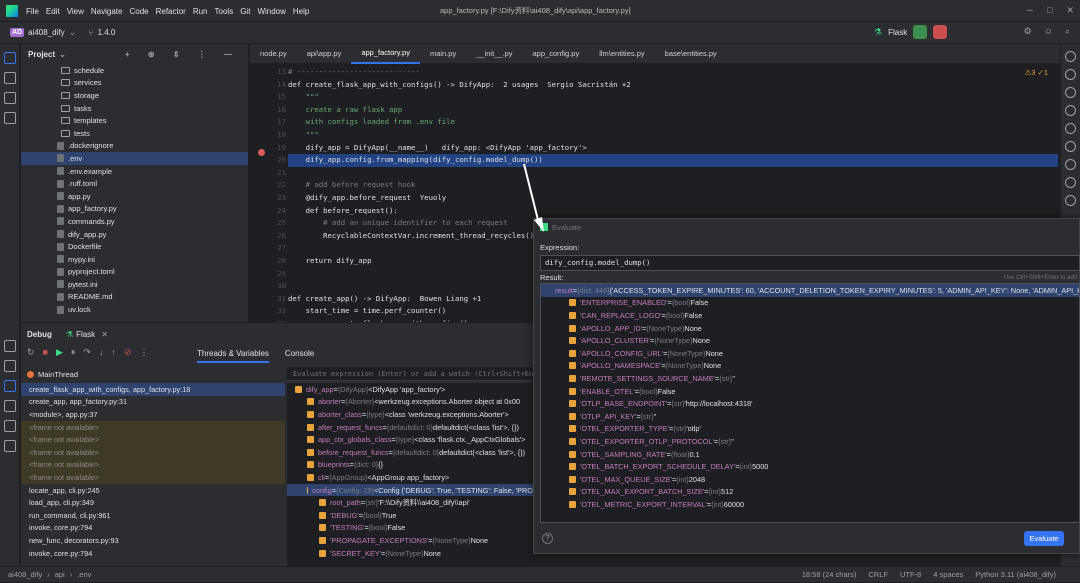 This screenshot has height=583, width=1080. I want to click on editor-tab: base\entities.py, so click(691, 54).